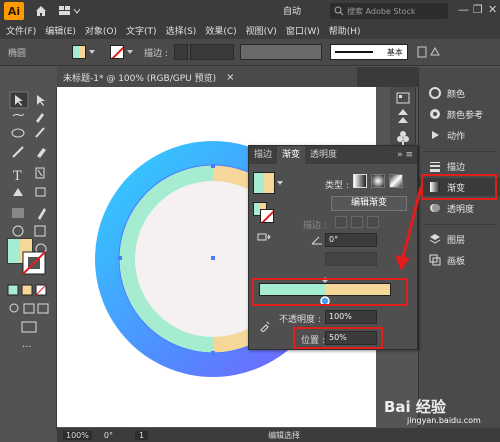  I want to click on tab-gradient: 渐变, so click(291, 155).